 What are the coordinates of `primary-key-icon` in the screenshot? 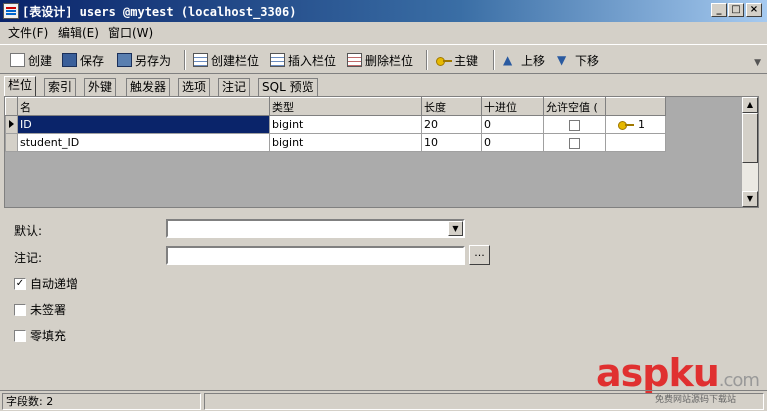 It's located at (626, 125).